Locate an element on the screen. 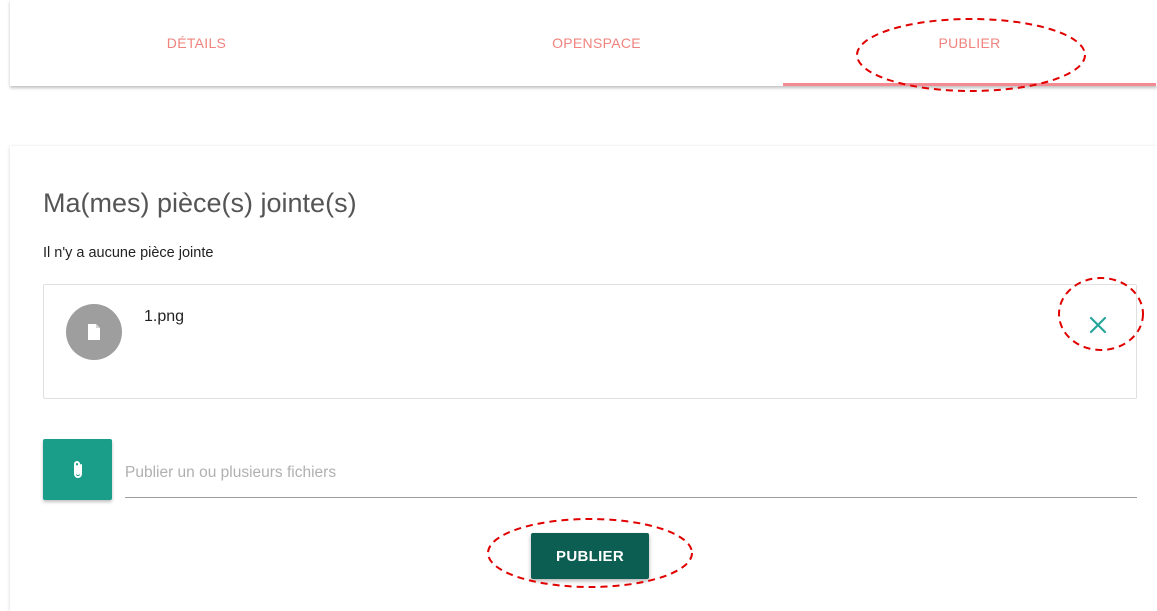  file-icon is located at coordinates (94, 332).